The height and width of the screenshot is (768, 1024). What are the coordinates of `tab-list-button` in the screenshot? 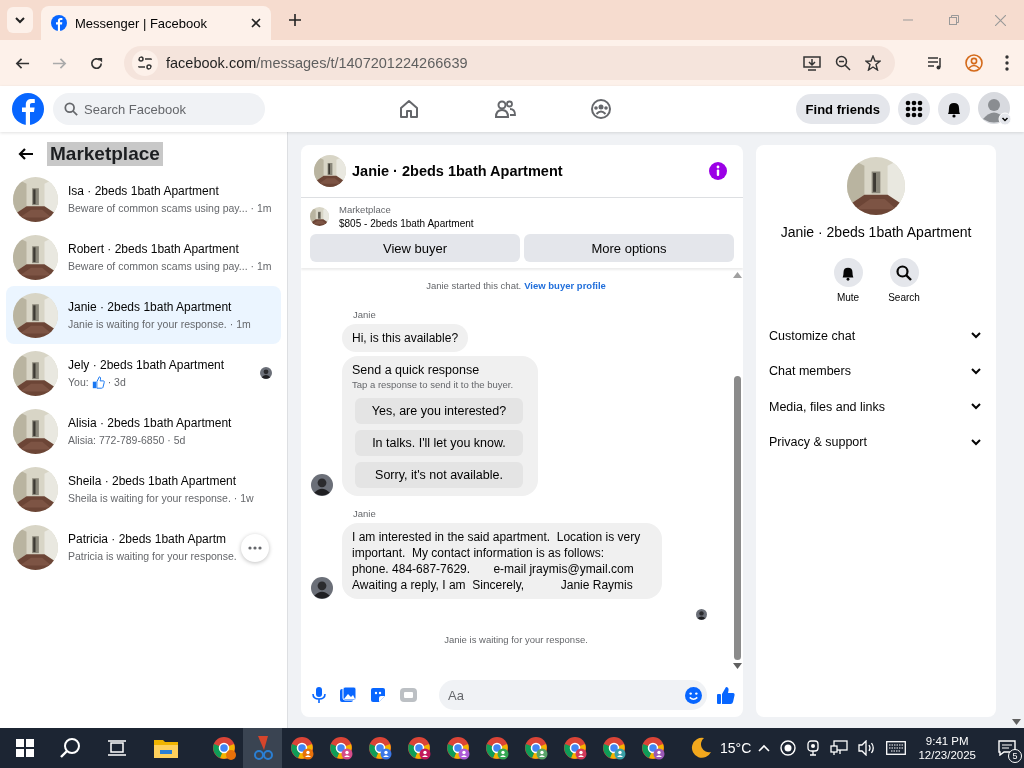 It's located at (20, 20).